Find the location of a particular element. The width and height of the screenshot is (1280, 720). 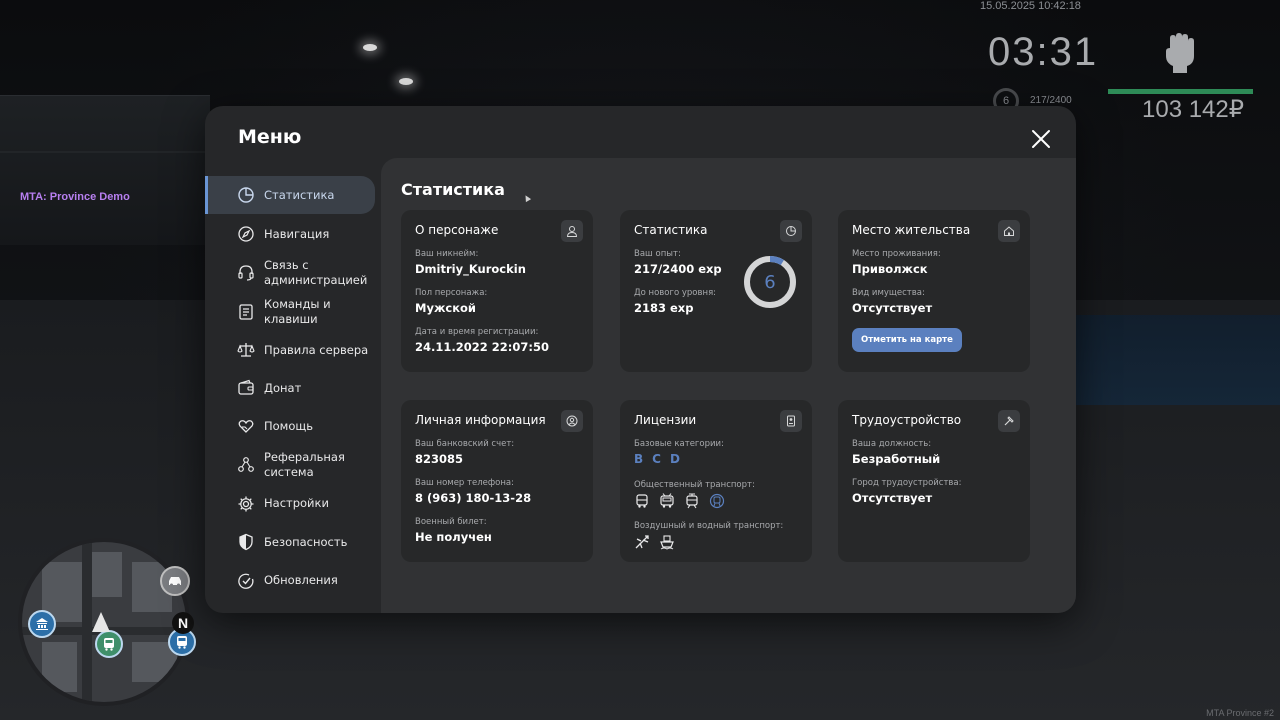

background-building is located at coordinates (105, 170).